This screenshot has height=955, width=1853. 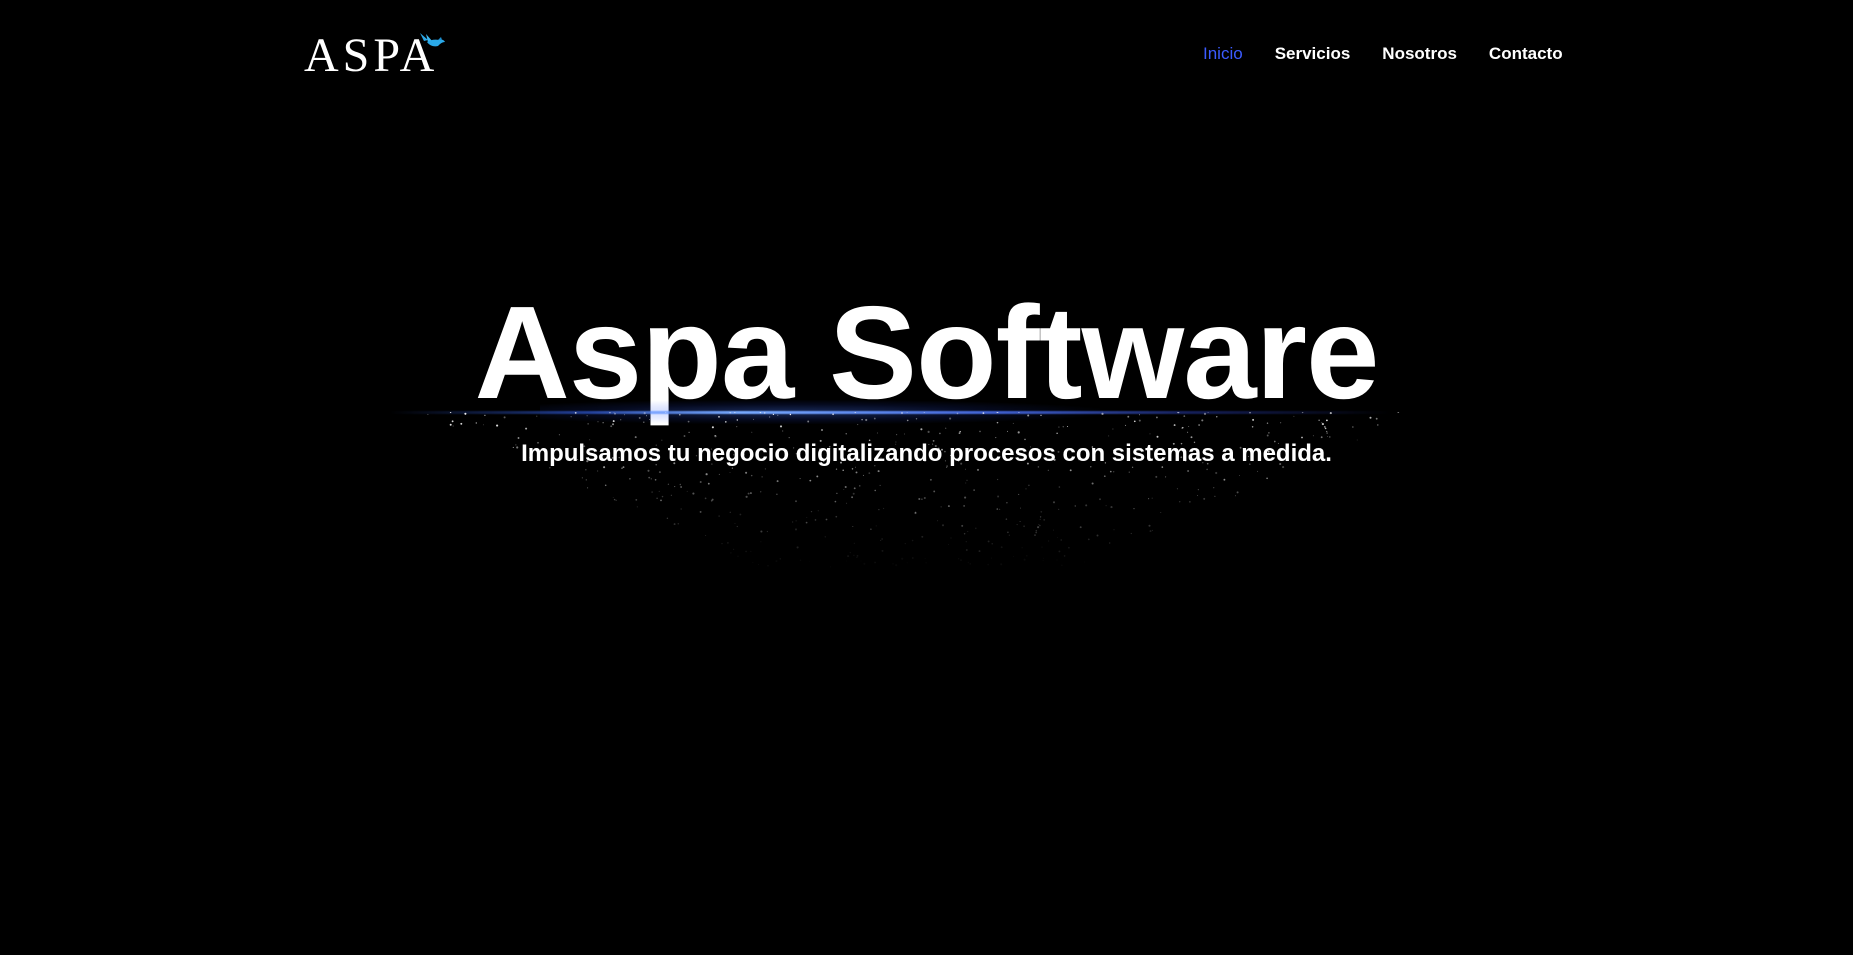 I want to click on sparkles-effect, so click(x=913, y=489).